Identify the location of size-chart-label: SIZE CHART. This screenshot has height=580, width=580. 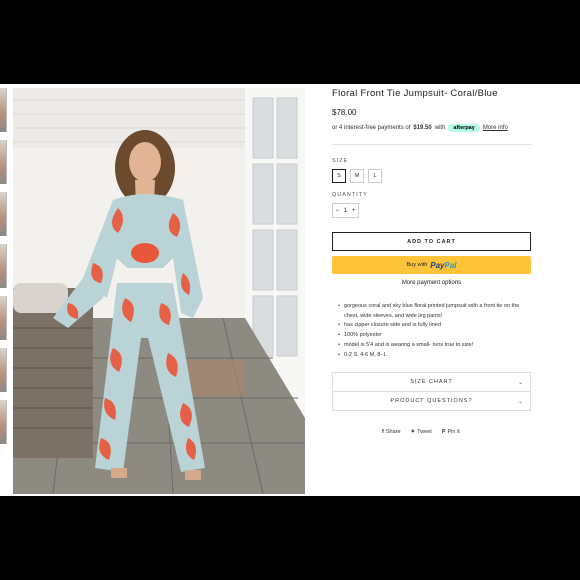
(431, 382).